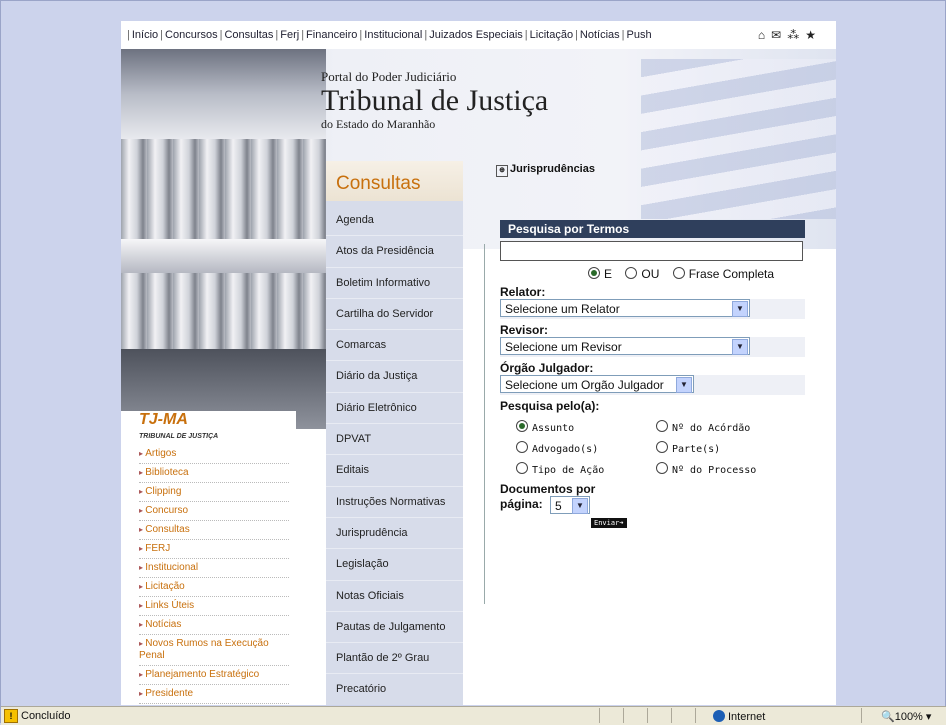  Describe the element at coordinates (524, 330) in the screenshot. I see `revisor-label: Revisor:` at that location.